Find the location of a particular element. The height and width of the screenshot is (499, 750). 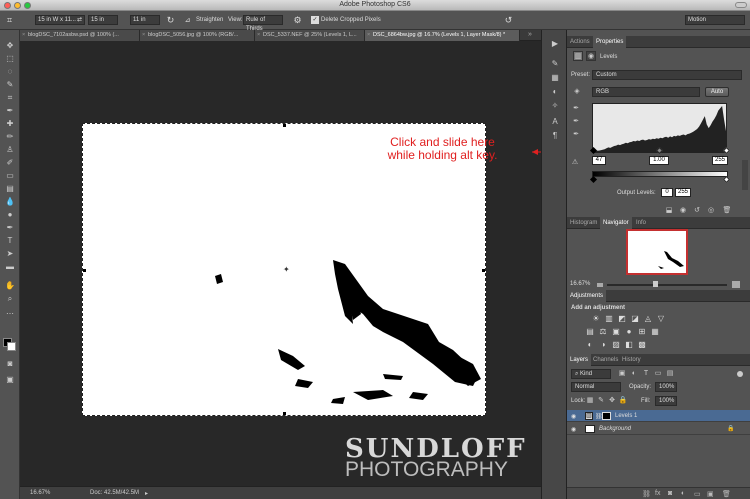

clip-to-layer-icon: ⬓ is located at coordinates (669, 211).